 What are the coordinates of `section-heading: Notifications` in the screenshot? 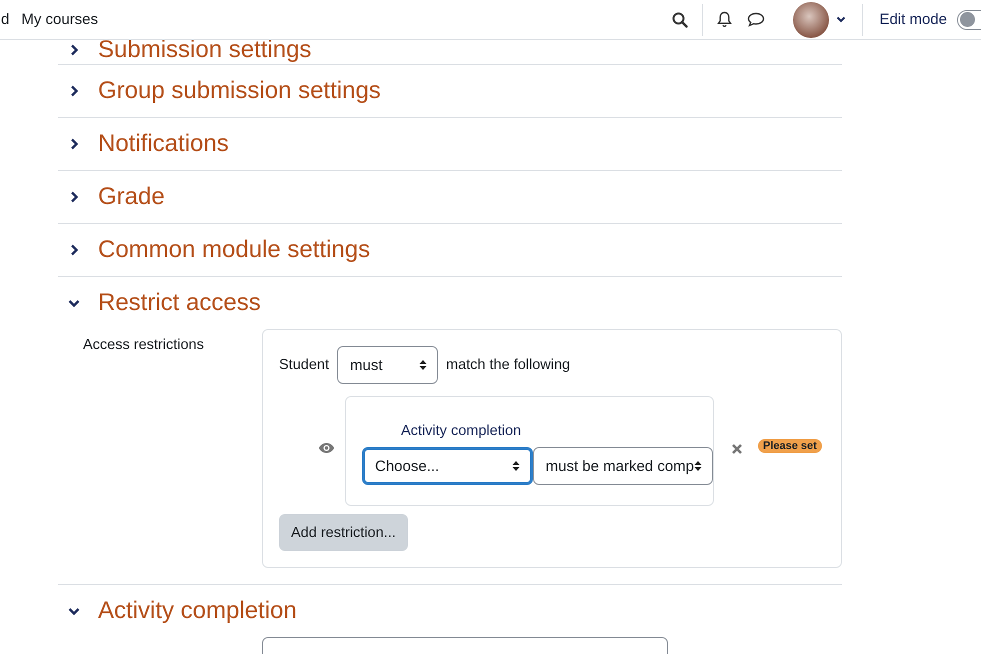 It's located at (163, 144).